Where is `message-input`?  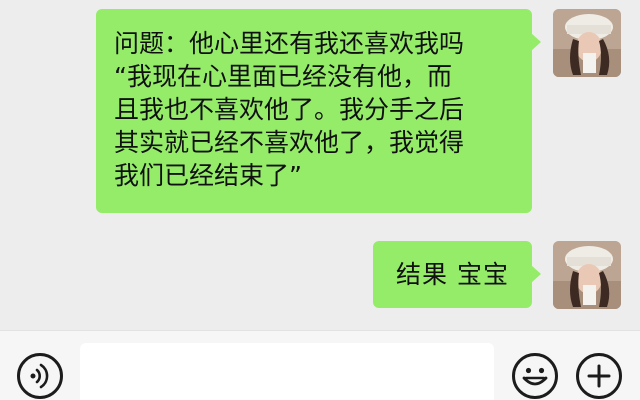 message-input is located at coordinates (287, 371).